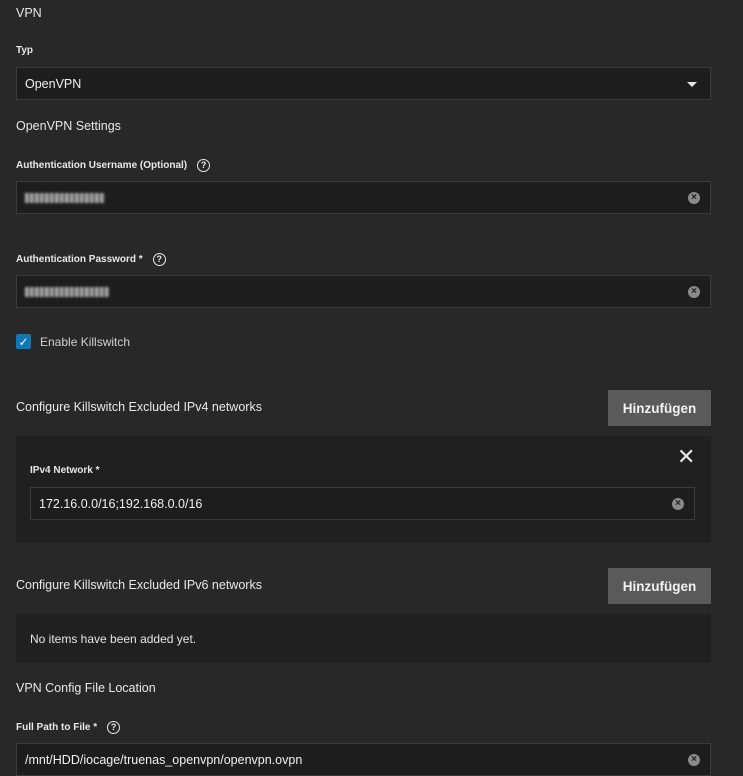 This screenshot has width=743, height=776. Describe the element at coordinates (363, 638) in the screenshot. I see `ipv6-network-panel: No items have been added yet.` at that location.